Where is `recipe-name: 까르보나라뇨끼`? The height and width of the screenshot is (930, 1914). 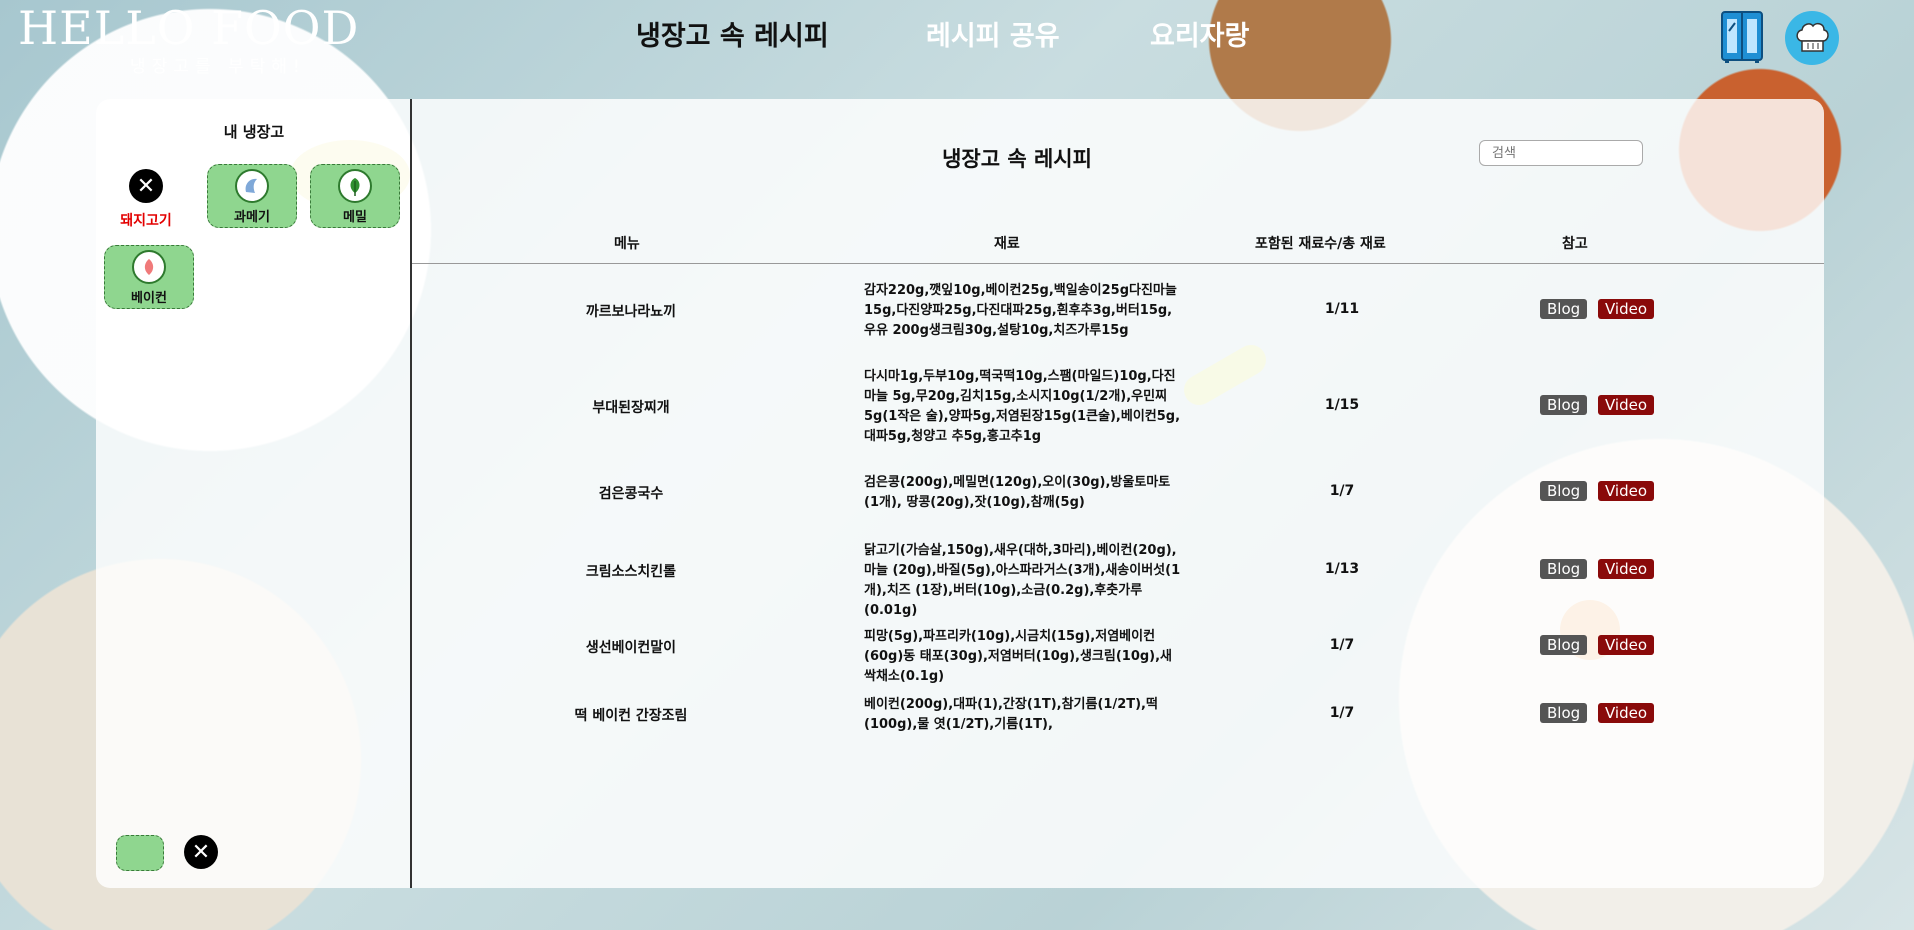
recipe-name: 까르보나라뇨끼 is located at coordinates (631, 311).